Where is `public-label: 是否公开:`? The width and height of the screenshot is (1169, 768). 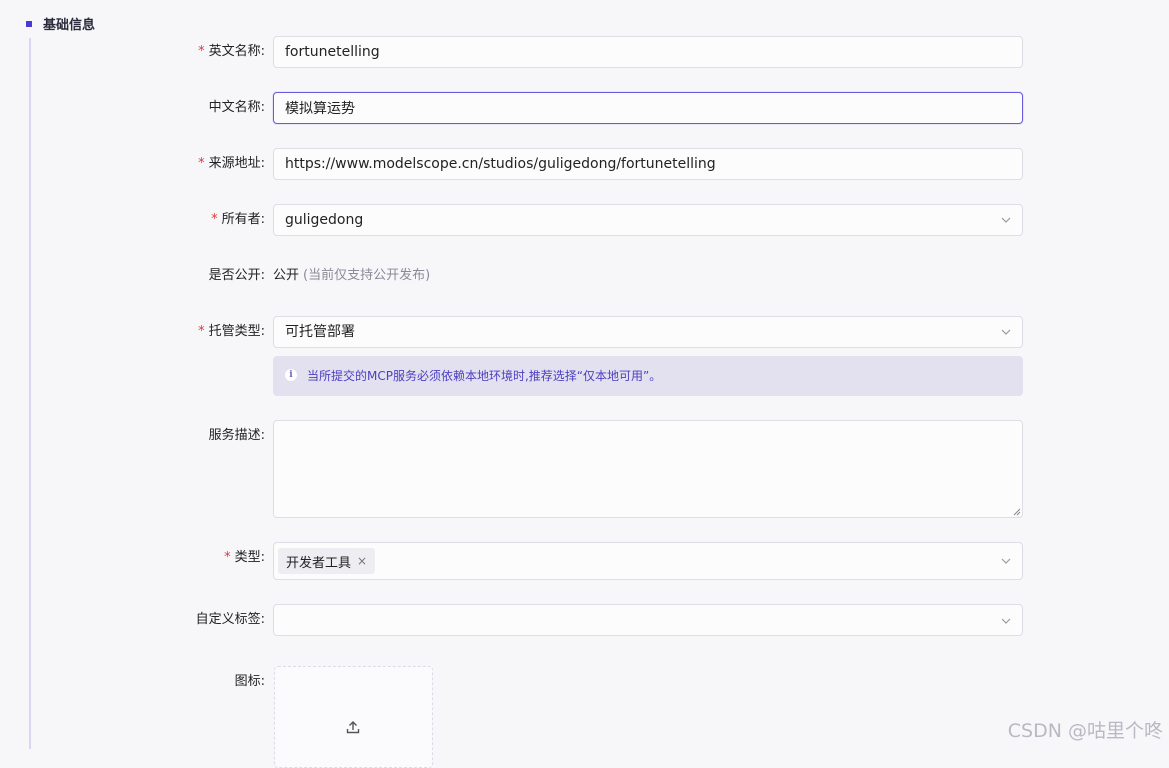 public-label: 是否公开: is located at coordinates (236, 275).